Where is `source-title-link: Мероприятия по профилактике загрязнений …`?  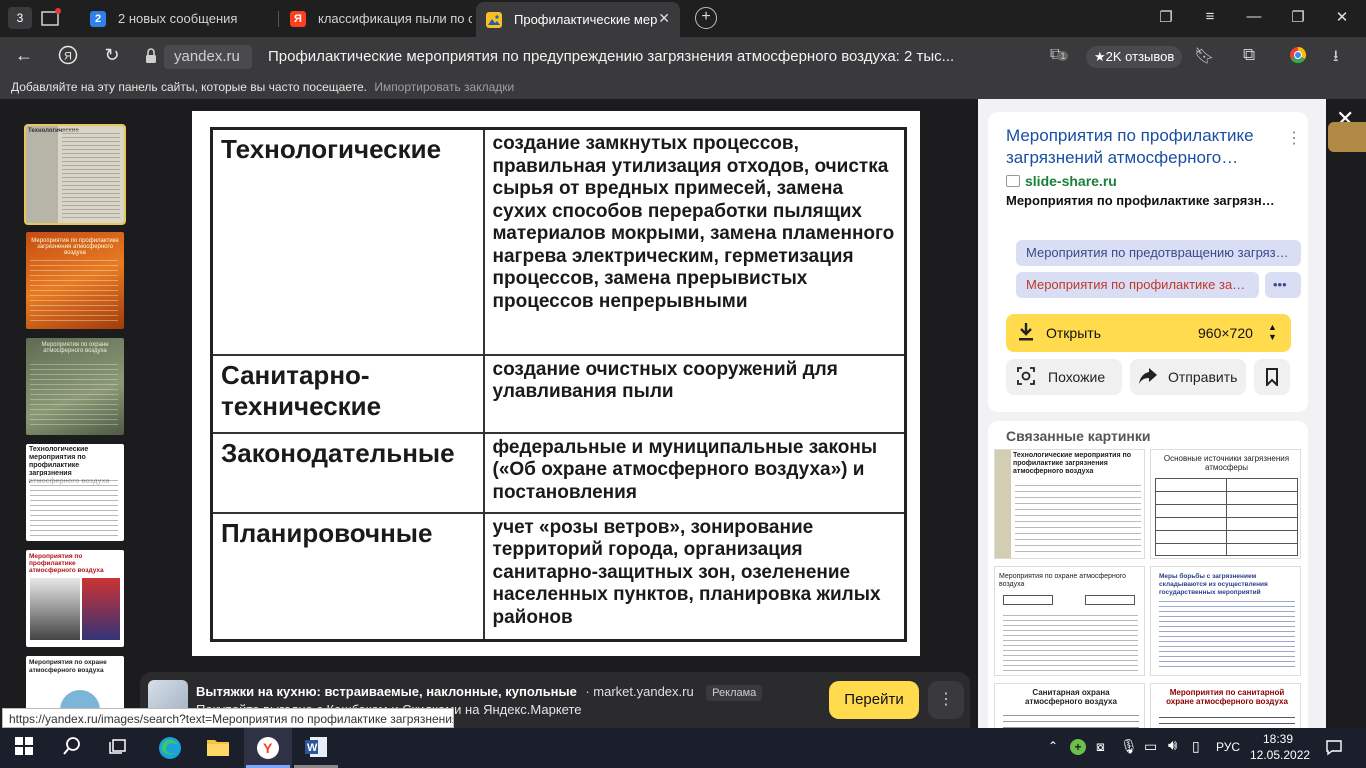 source-title-link: Мероприятия по профилактике загрязнений … is located at coordinates (1141, 147).